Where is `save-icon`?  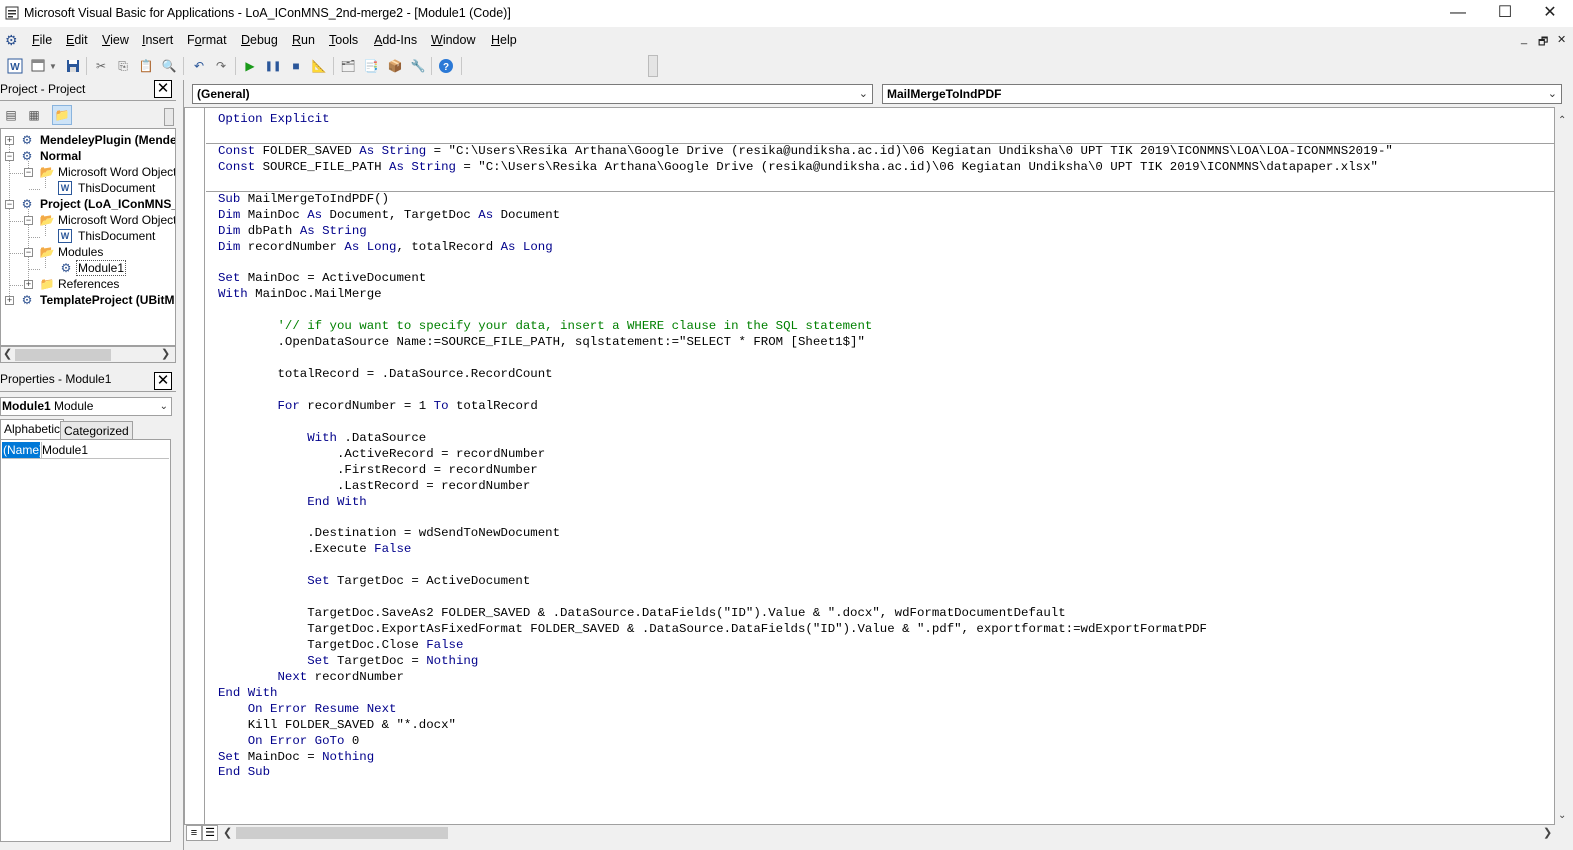
save-icon is located at coordinates (73, 66).